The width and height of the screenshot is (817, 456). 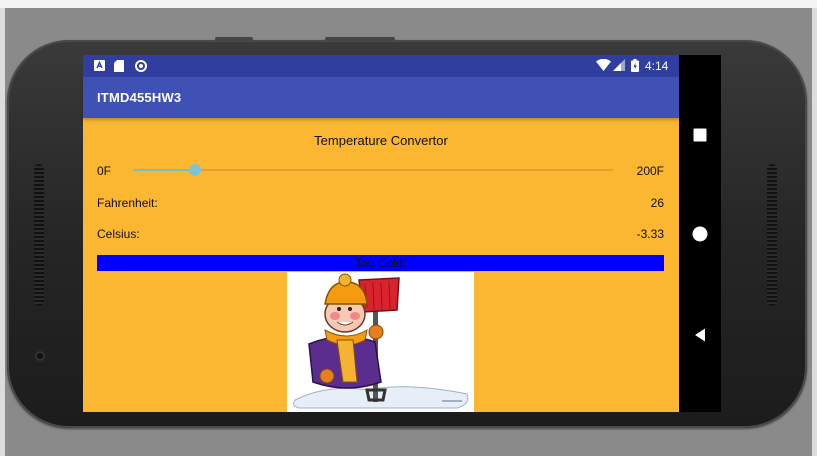 What do you see at coordinates (814, 232) in the screenshot?
I see `window-right-edge` at bounding box center [814, 232].